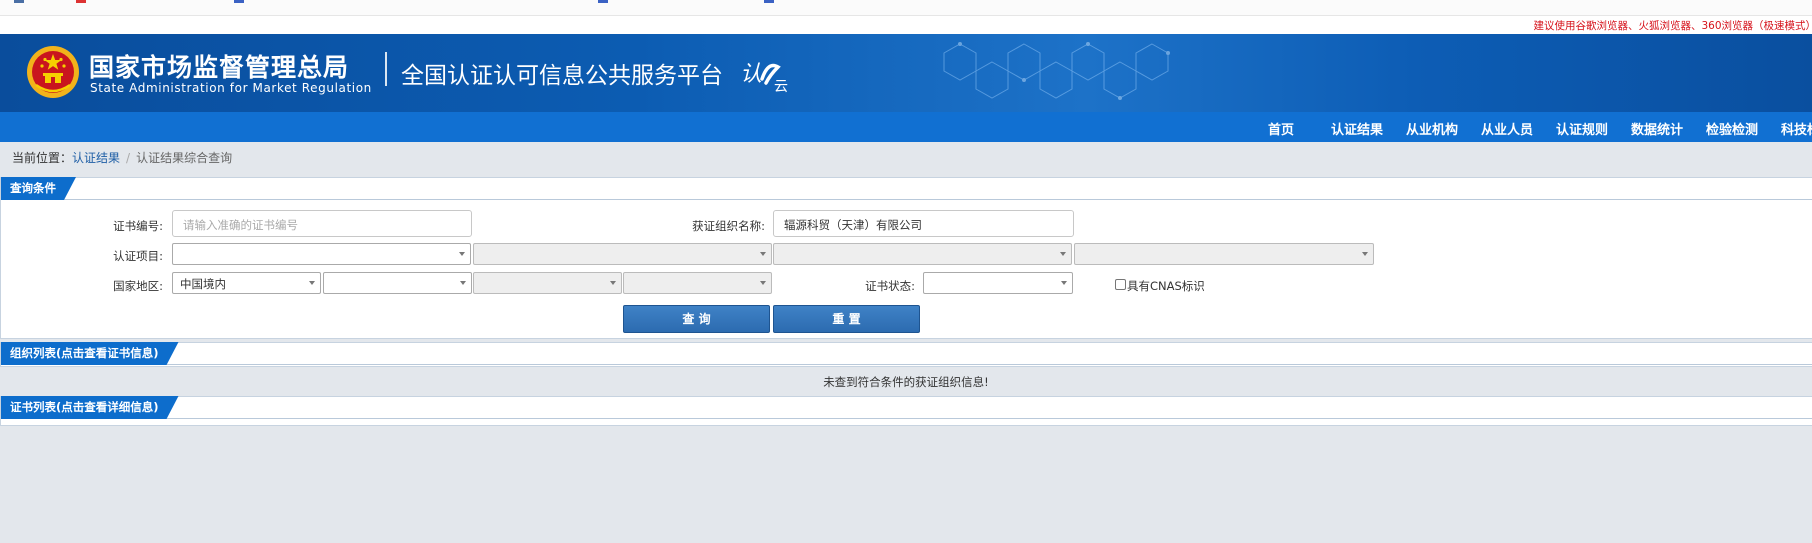  I want to click on nav-item-personnel: 从业人员, so click(1507, 128).